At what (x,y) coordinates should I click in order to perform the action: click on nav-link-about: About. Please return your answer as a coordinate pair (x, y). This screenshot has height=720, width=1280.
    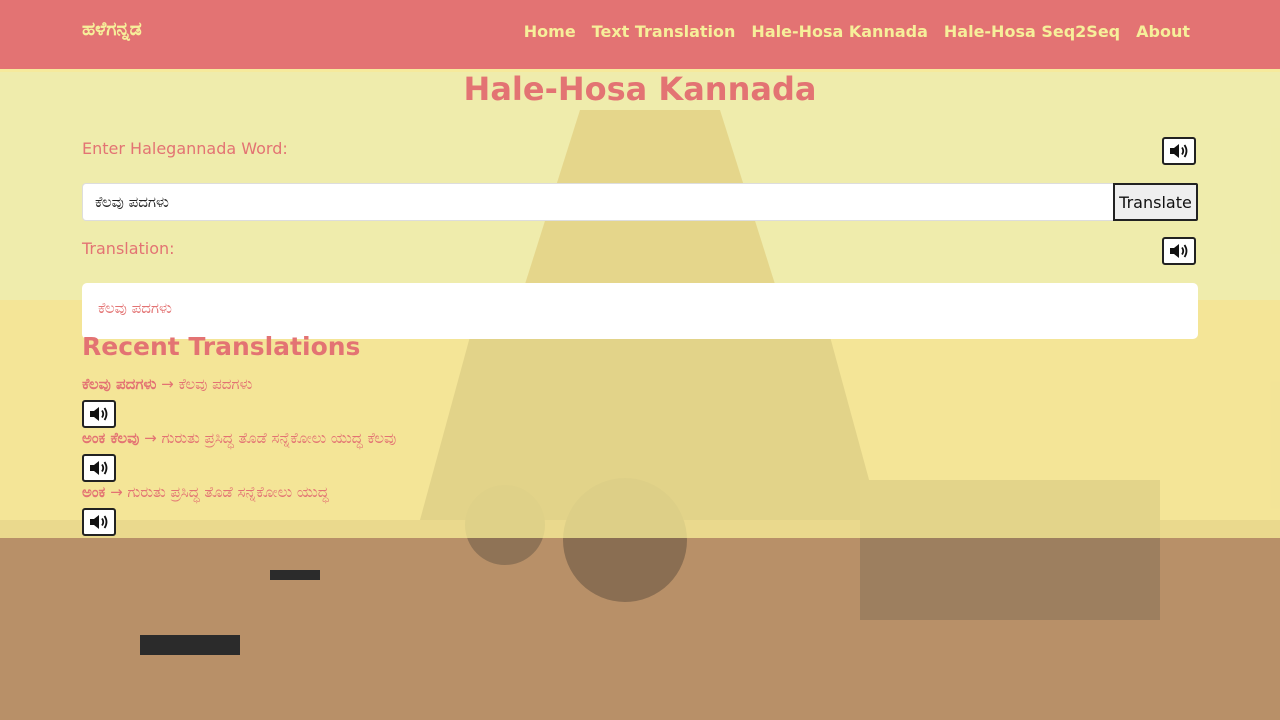
    Looking at the image, I should click on (1163, 31).